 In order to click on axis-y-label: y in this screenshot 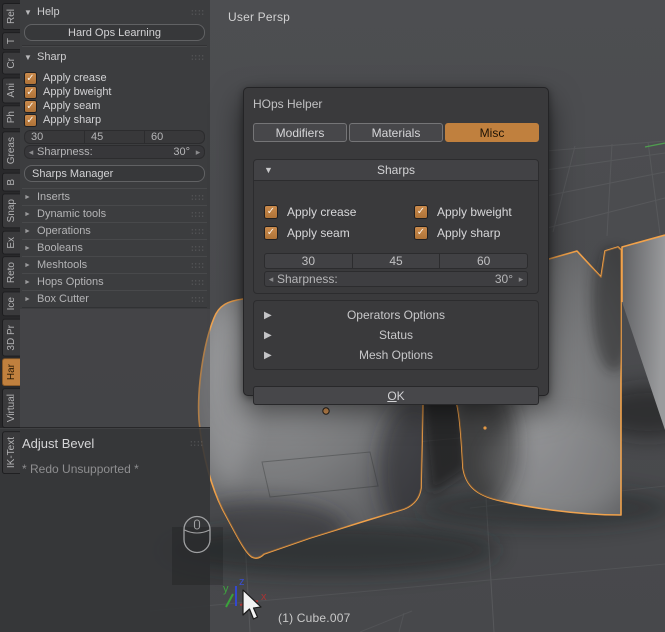, I will do `click(226, 589)`.